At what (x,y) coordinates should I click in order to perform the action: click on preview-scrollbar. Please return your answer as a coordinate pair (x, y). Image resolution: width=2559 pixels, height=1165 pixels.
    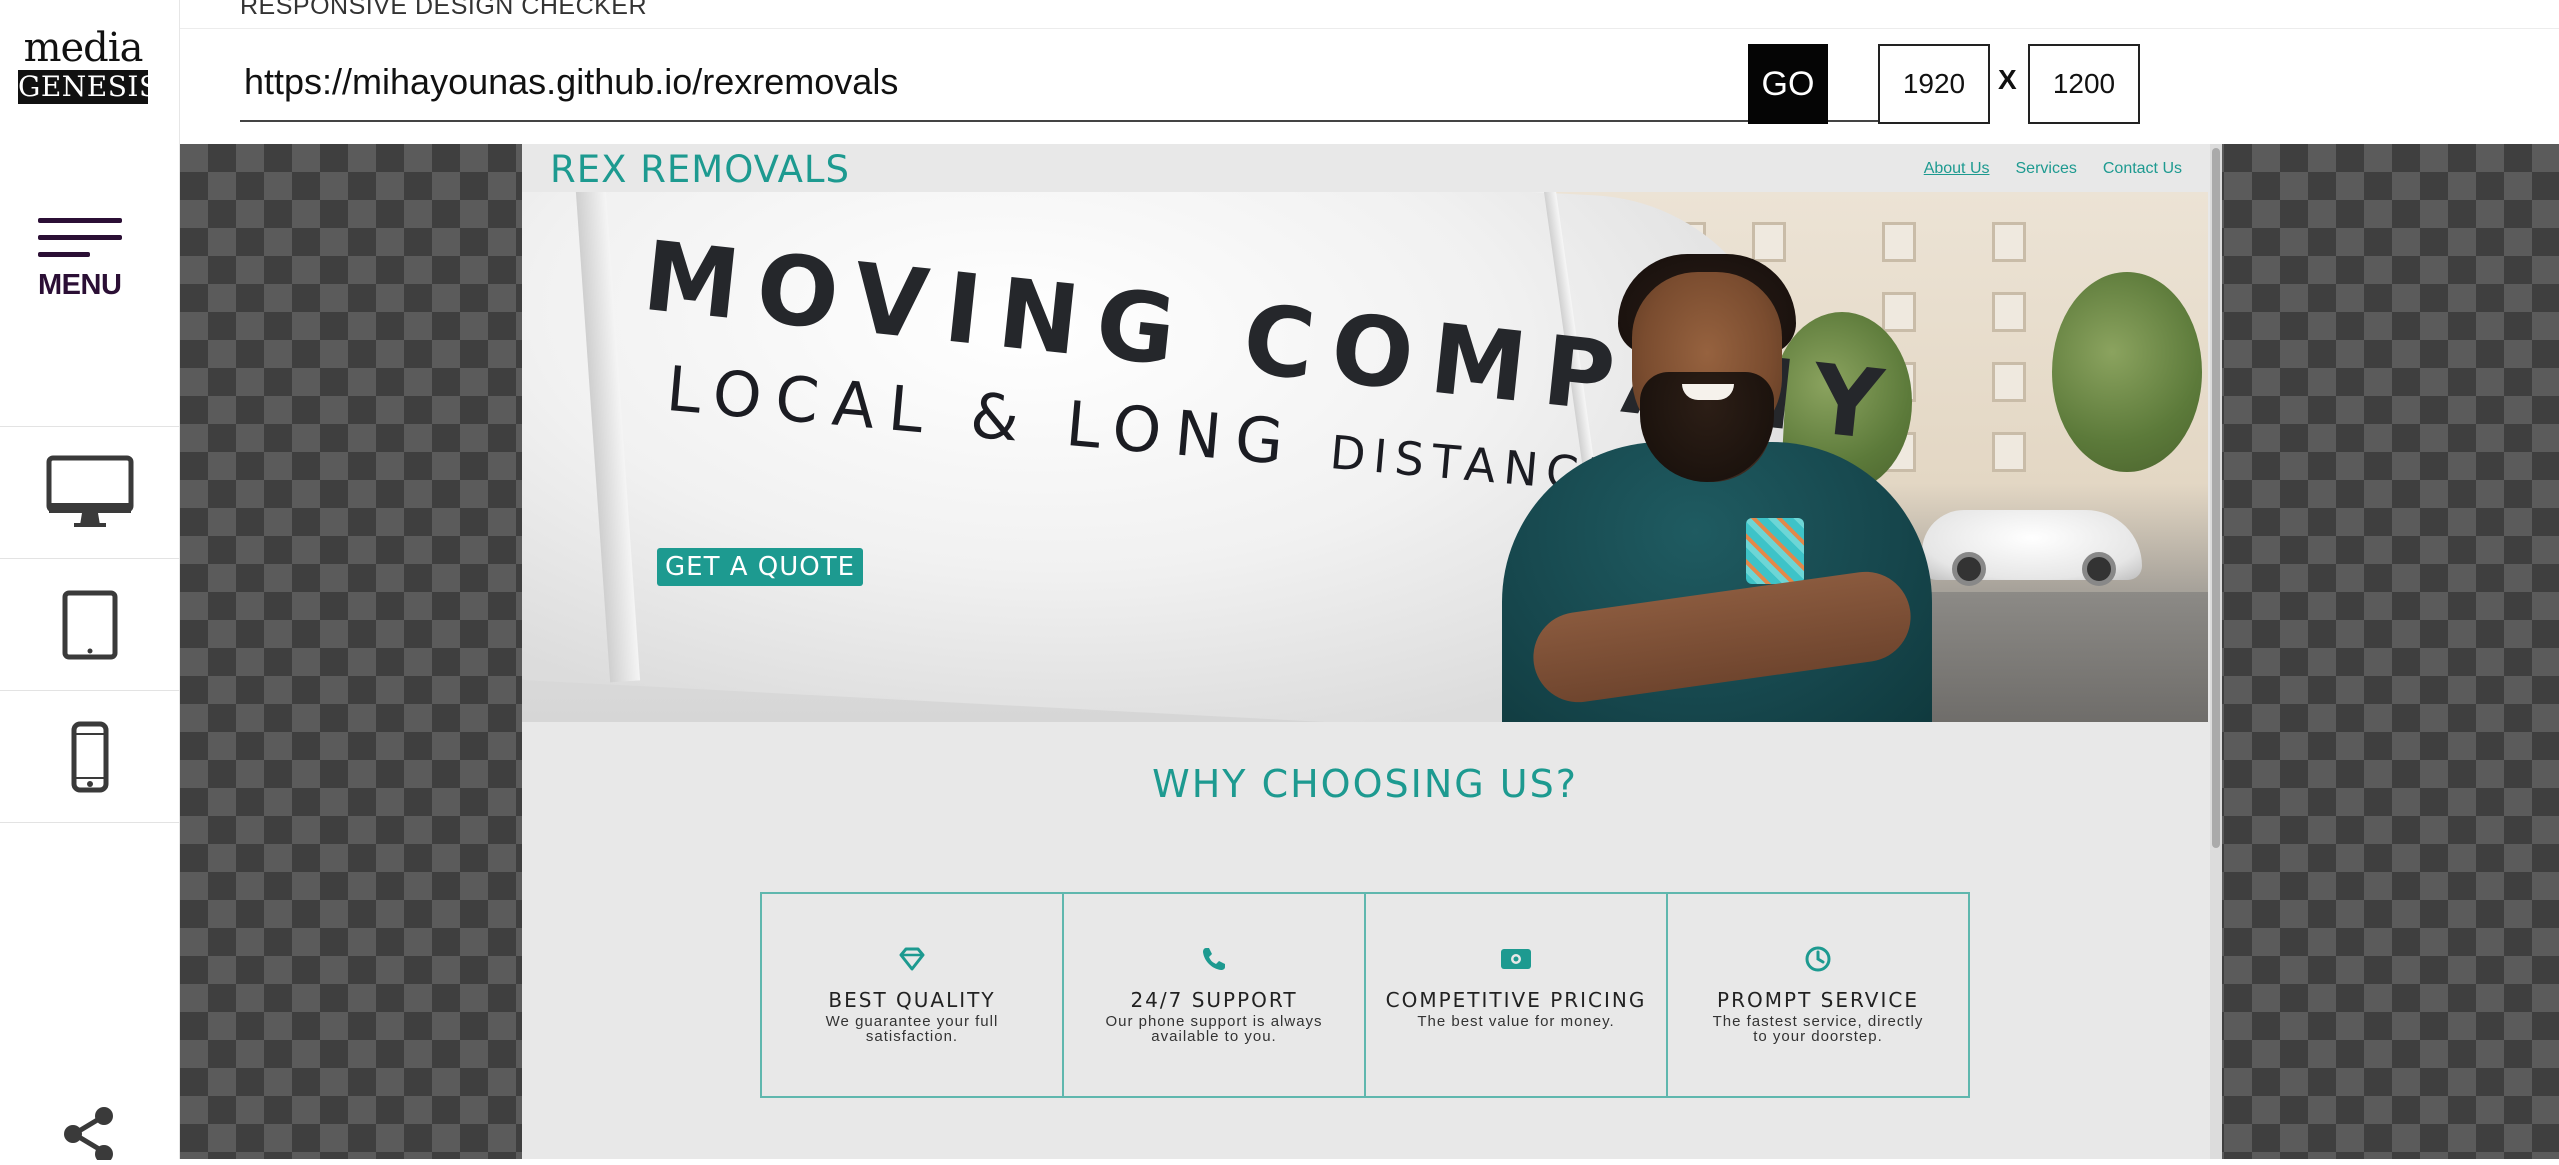
    Looking at the image, I should click on (2216, 651).